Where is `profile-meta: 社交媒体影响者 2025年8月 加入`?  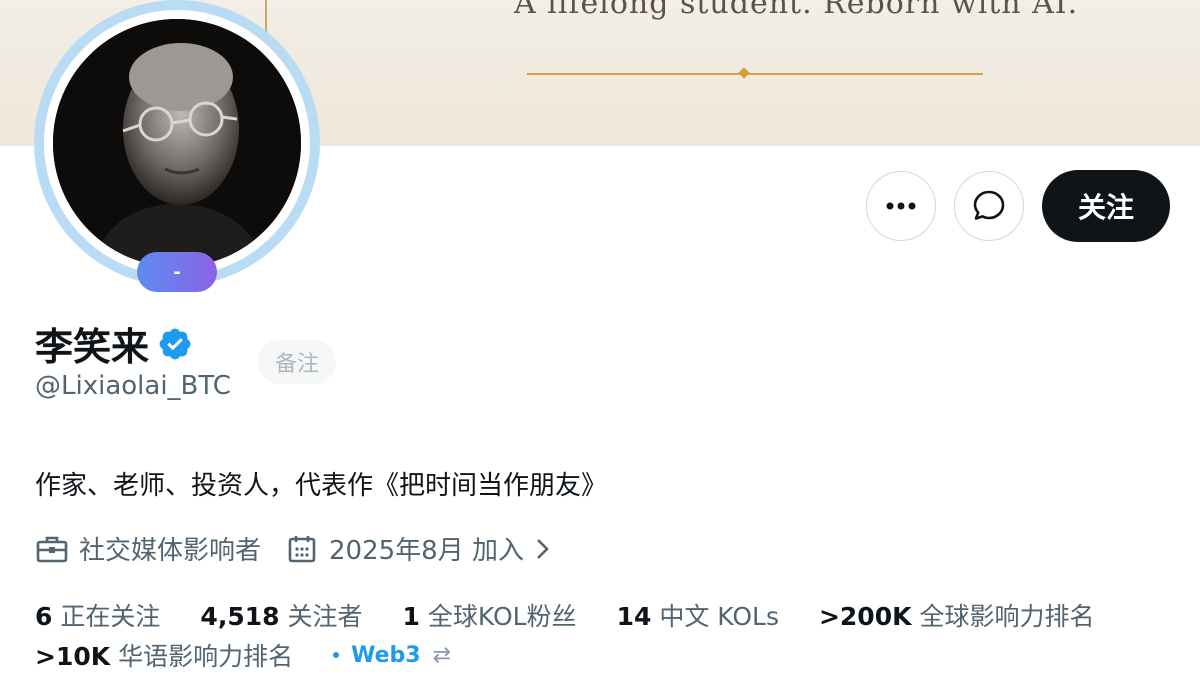
profile-meta: 社交媒体影响者 2025年8月 加入 is located at coordinates (293, 548).